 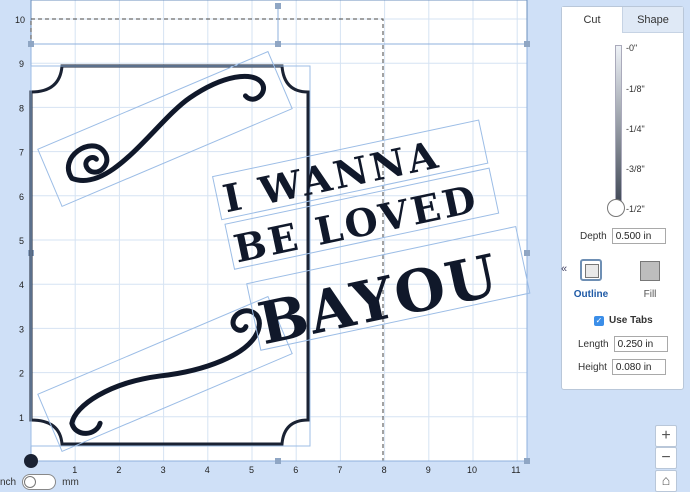 What do you see at coordinates (638, 367) in the screenshot?
I see `height-input: 0.080 in` at bounding box center [638, 367].